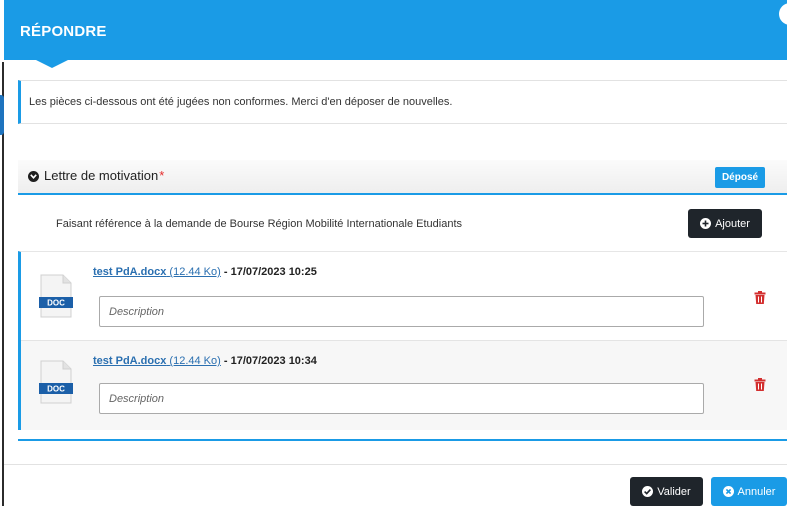  I want to click on chevron-down-icon-glyph, so click(33, 176).